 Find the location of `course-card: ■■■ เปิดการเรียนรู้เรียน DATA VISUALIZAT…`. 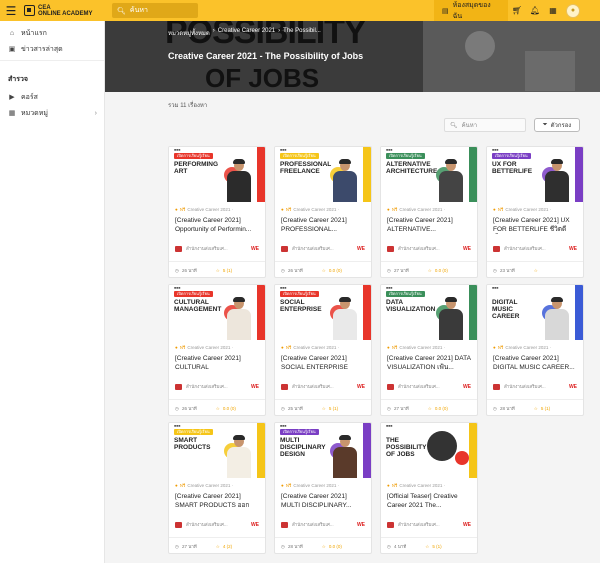

course-card: ■■■ เปิดการเรียนรู้เรียน DATA VISUALIZAT… is located at coordinates (429, 350).